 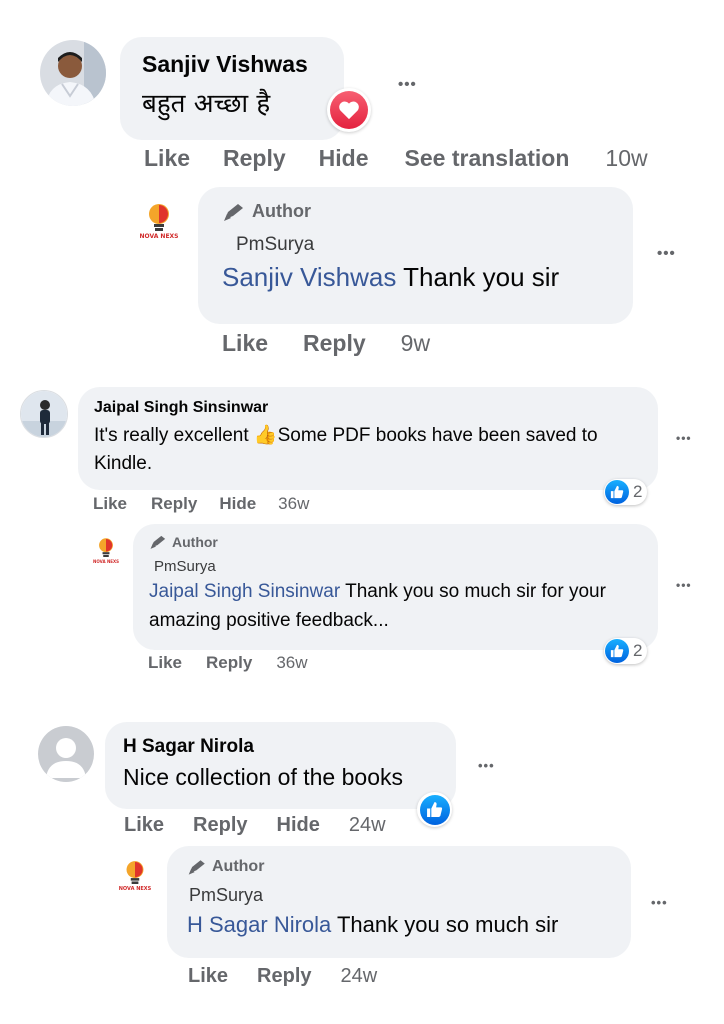 I want to click on reply-text: Sanjiv Vishwas Thank you sir, so click(x=391, y=277).